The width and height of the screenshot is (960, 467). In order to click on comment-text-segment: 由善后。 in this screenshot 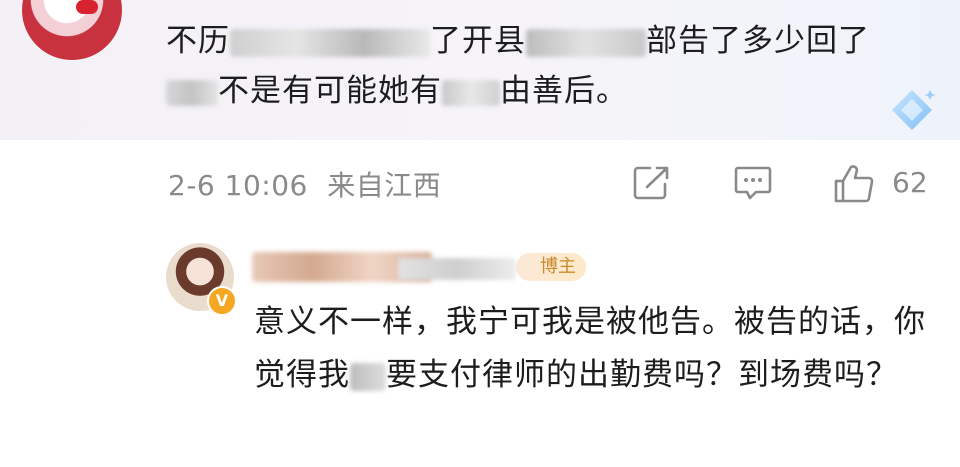, I will do `click(564, 91)`.